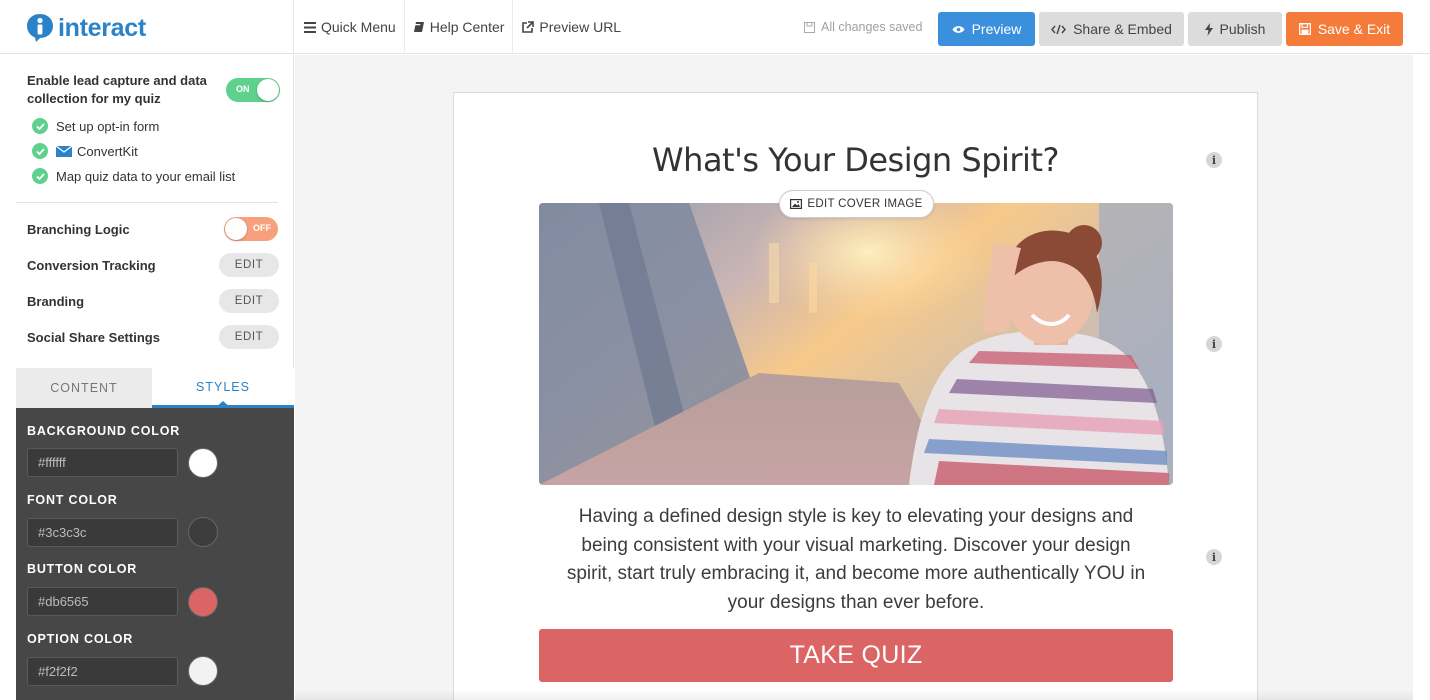 This screenshot has width=1430, height=700. I want to click on button-color-input: #db6565, so click(102, 601).